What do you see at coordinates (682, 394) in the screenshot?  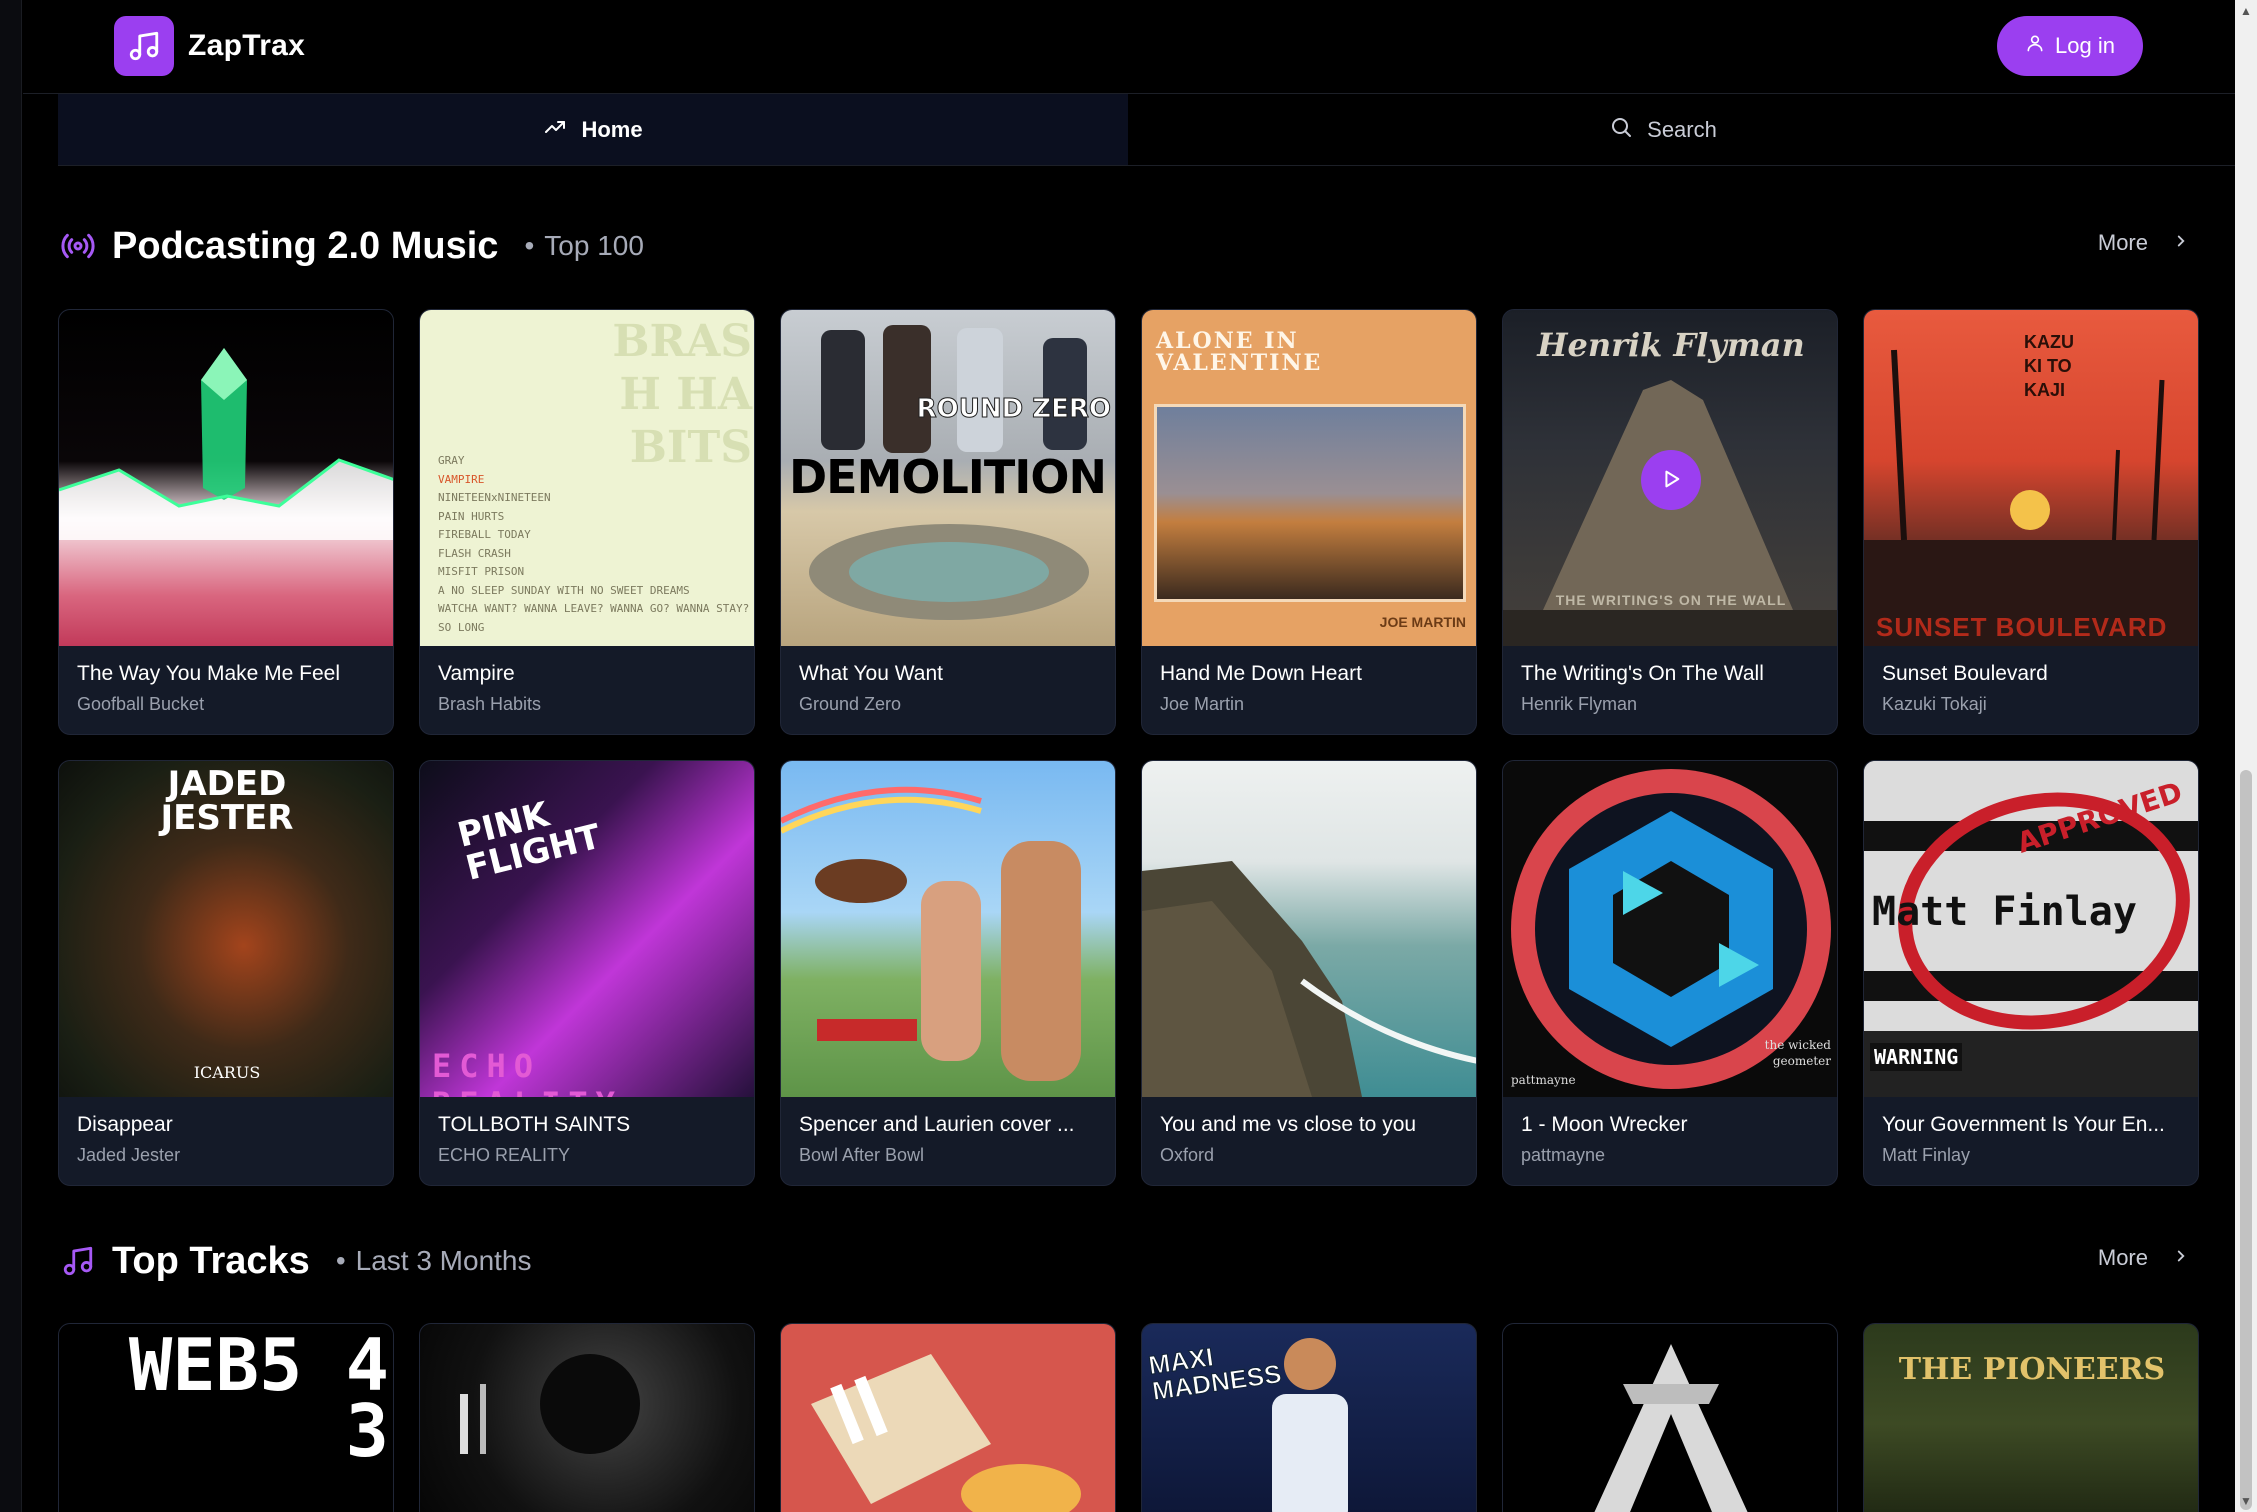 I see `art-title: BRASH HABITS` at bounding box center [682, 394].